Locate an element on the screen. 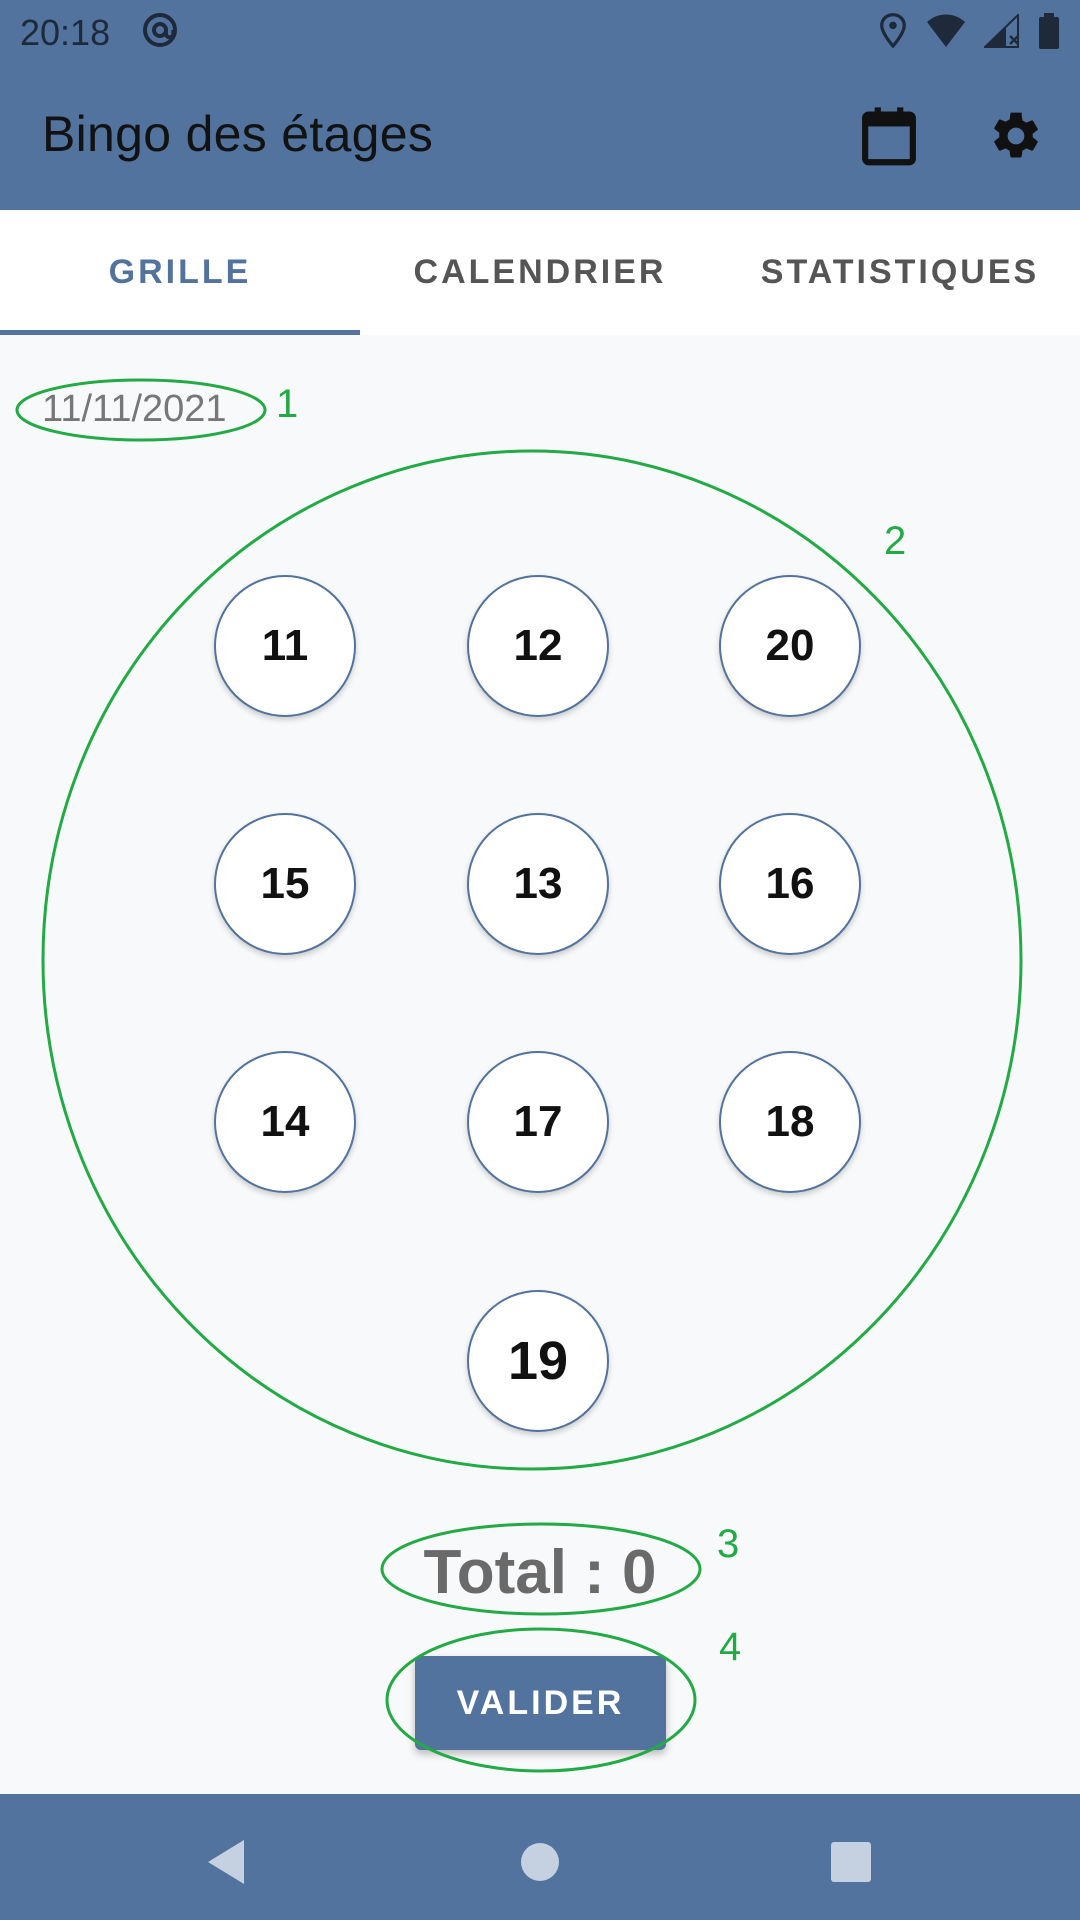 This screenshot has height=1920, width=1080. floor-ball: 16 is located at coordinates (790, 884).